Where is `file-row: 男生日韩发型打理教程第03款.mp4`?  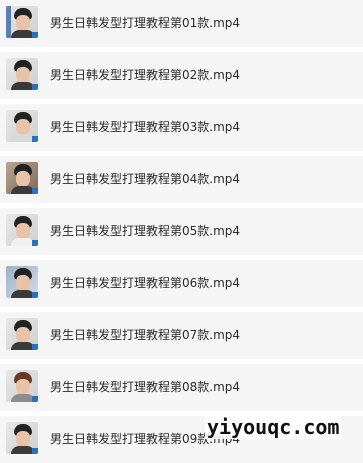 file-row: 男生日韩发型打理教程第03款.mp4 is located at coordinates (181, 127).